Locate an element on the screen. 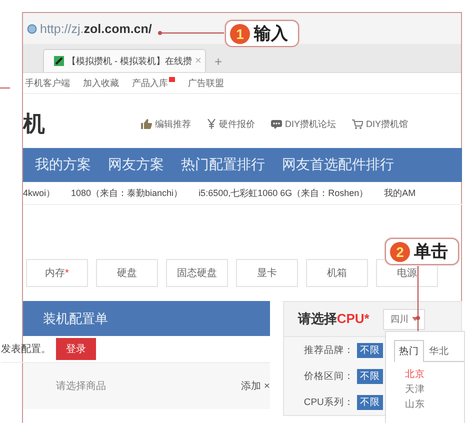  top-link: 广告联盟 is located at coordinates (206, 83).